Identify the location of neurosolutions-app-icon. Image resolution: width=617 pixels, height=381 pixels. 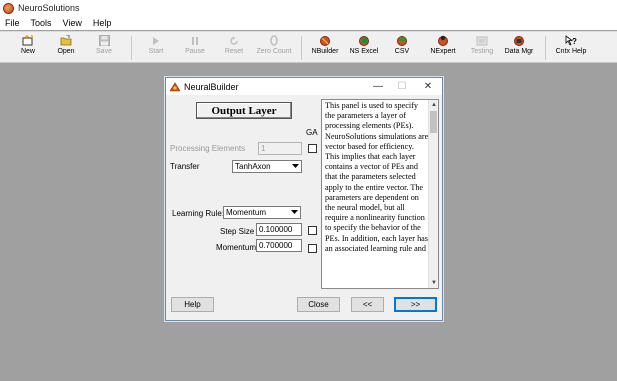
(8, 8).